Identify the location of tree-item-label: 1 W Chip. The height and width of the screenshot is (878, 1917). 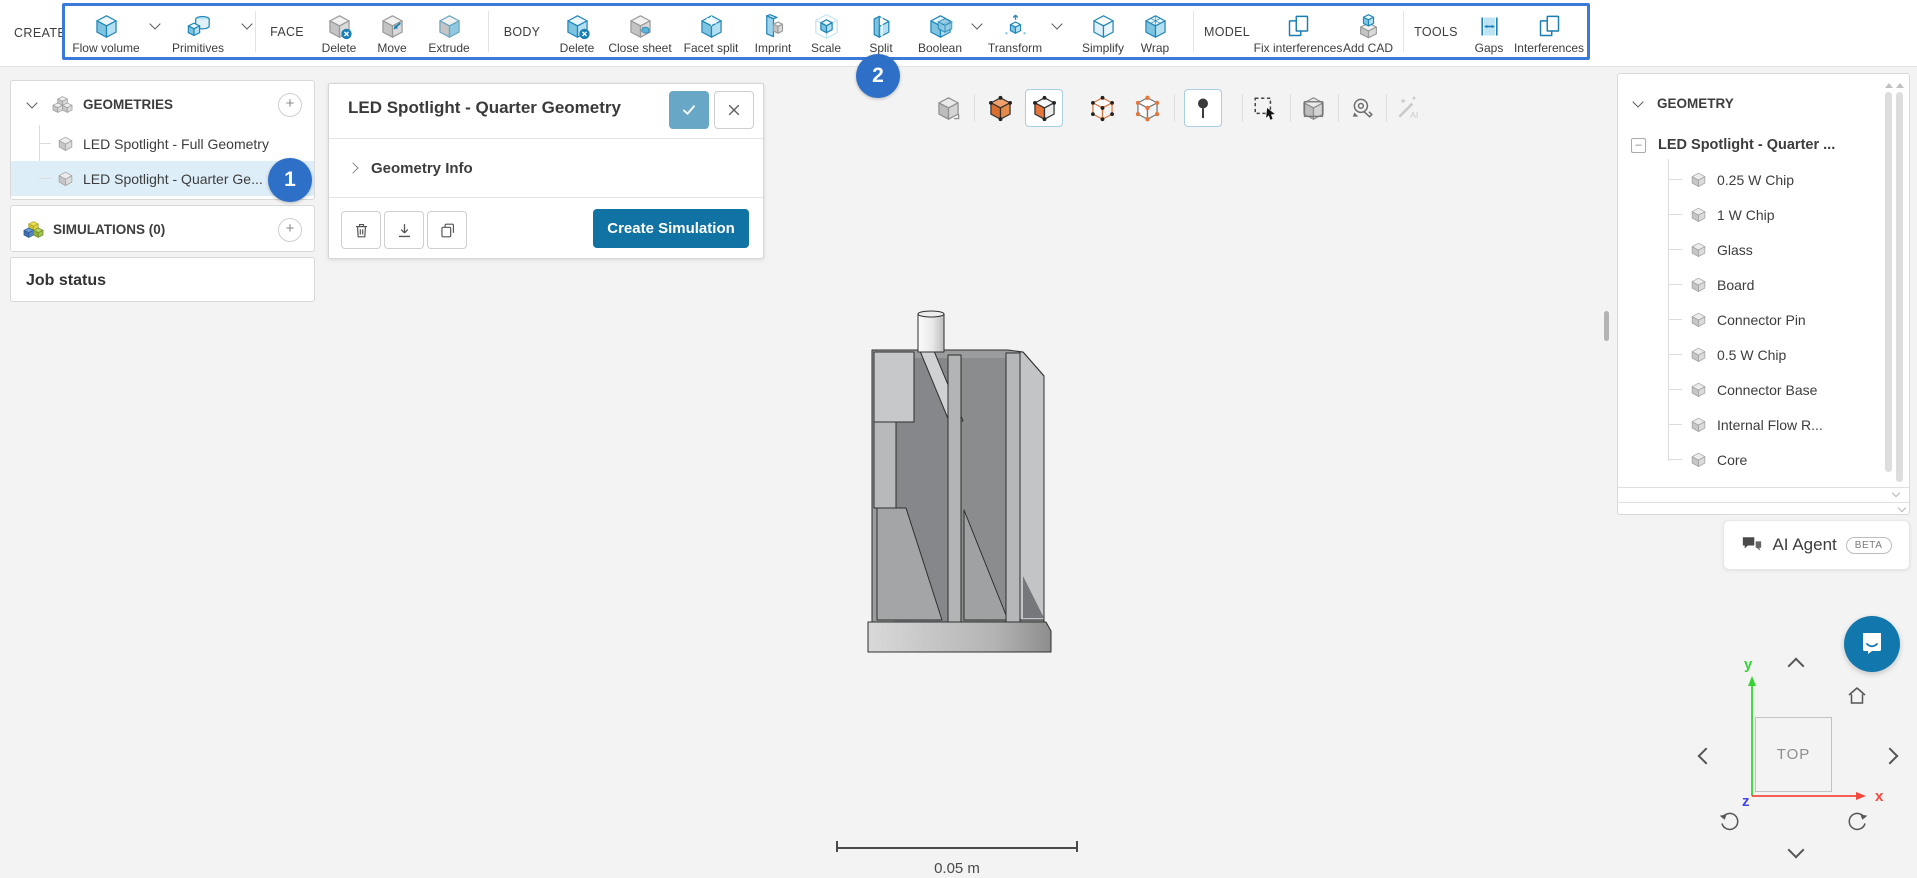
(1746, 214).